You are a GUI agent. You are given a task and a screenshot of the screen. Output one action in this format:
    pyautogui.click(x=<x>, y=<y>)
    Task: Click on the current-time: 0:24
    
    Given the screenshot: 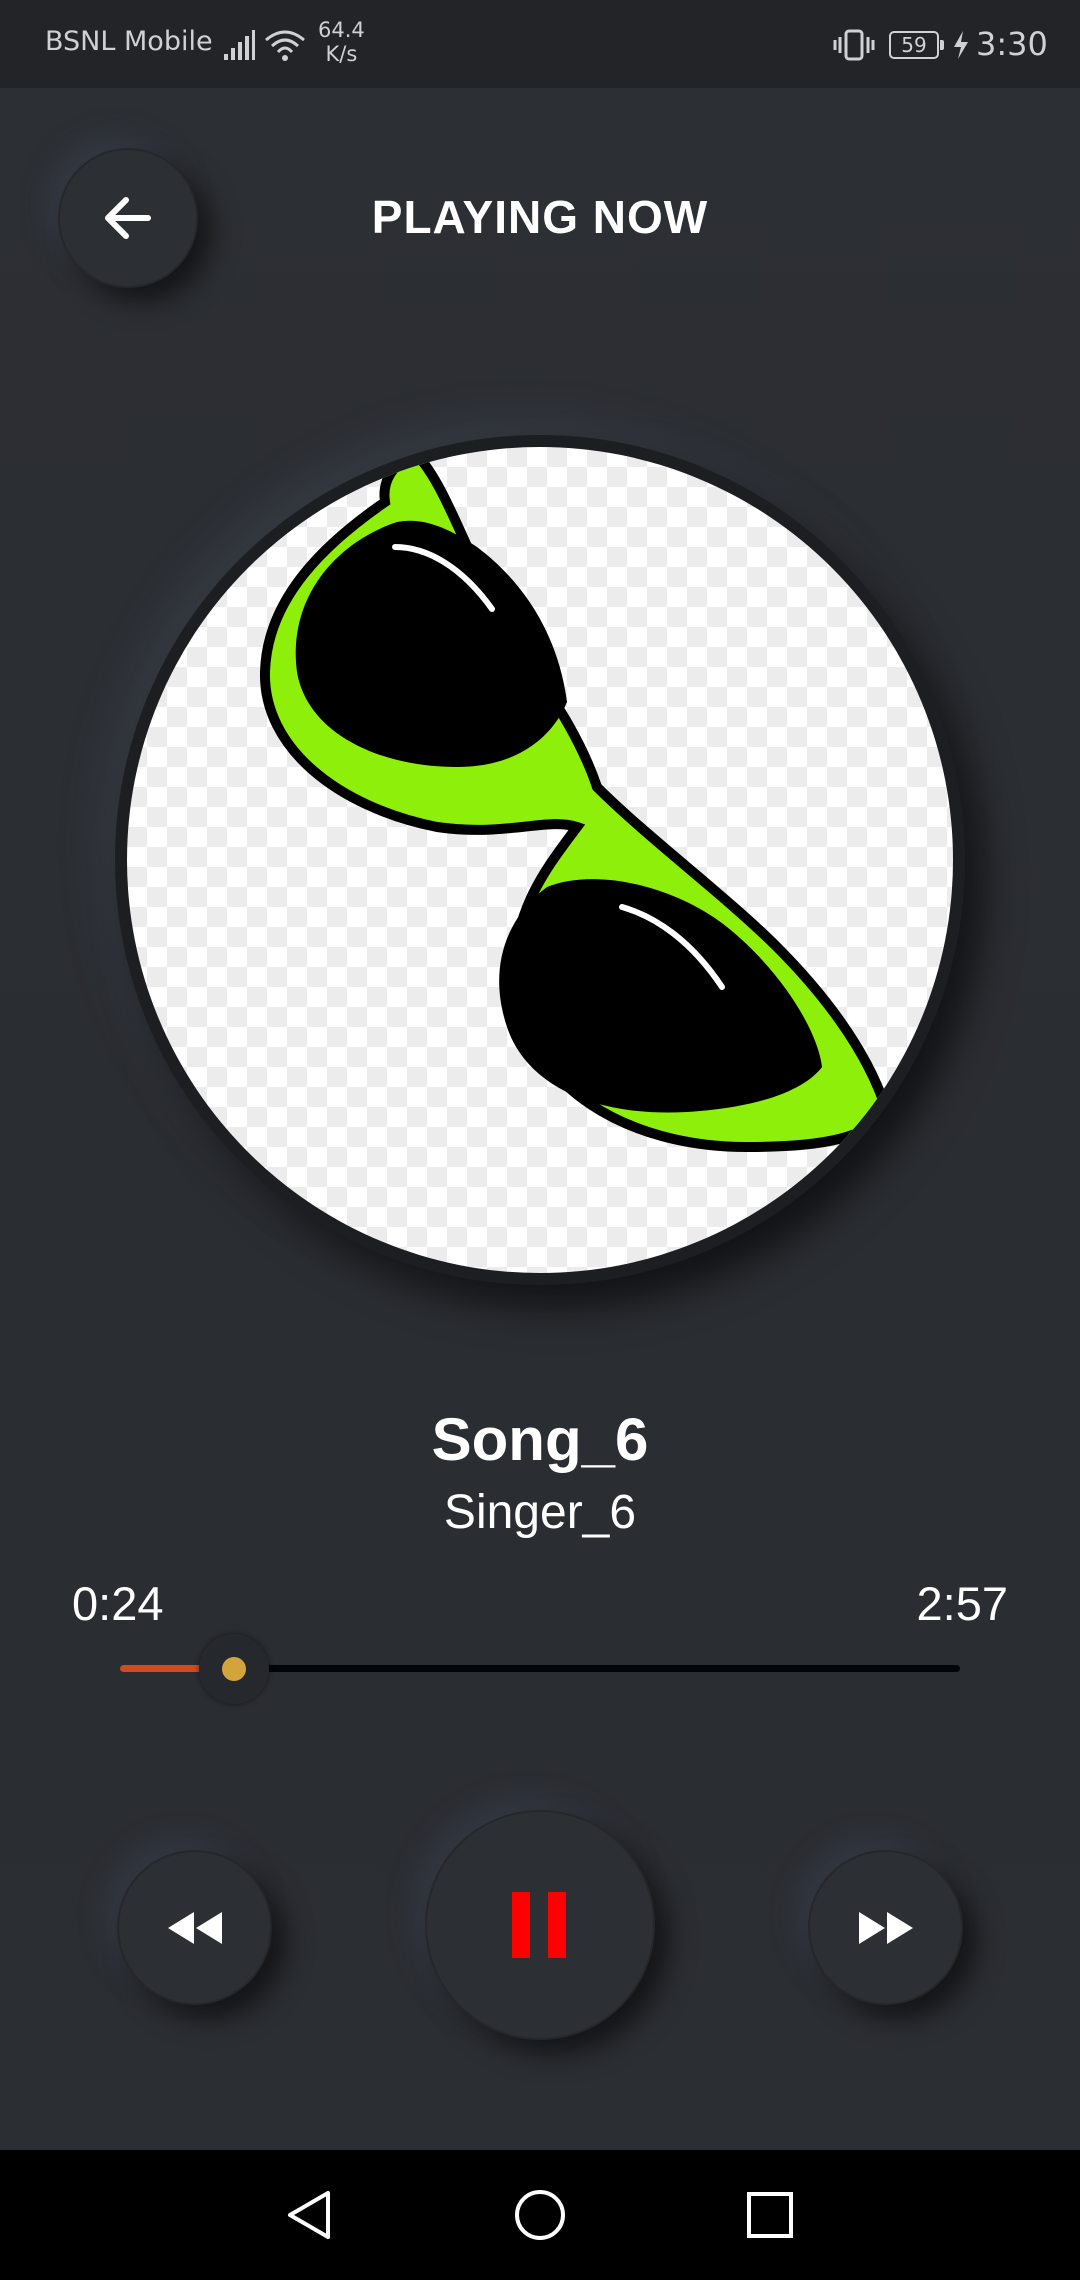 What is the action you would take?
    pyautogui.click(x=118, y=1603)
    